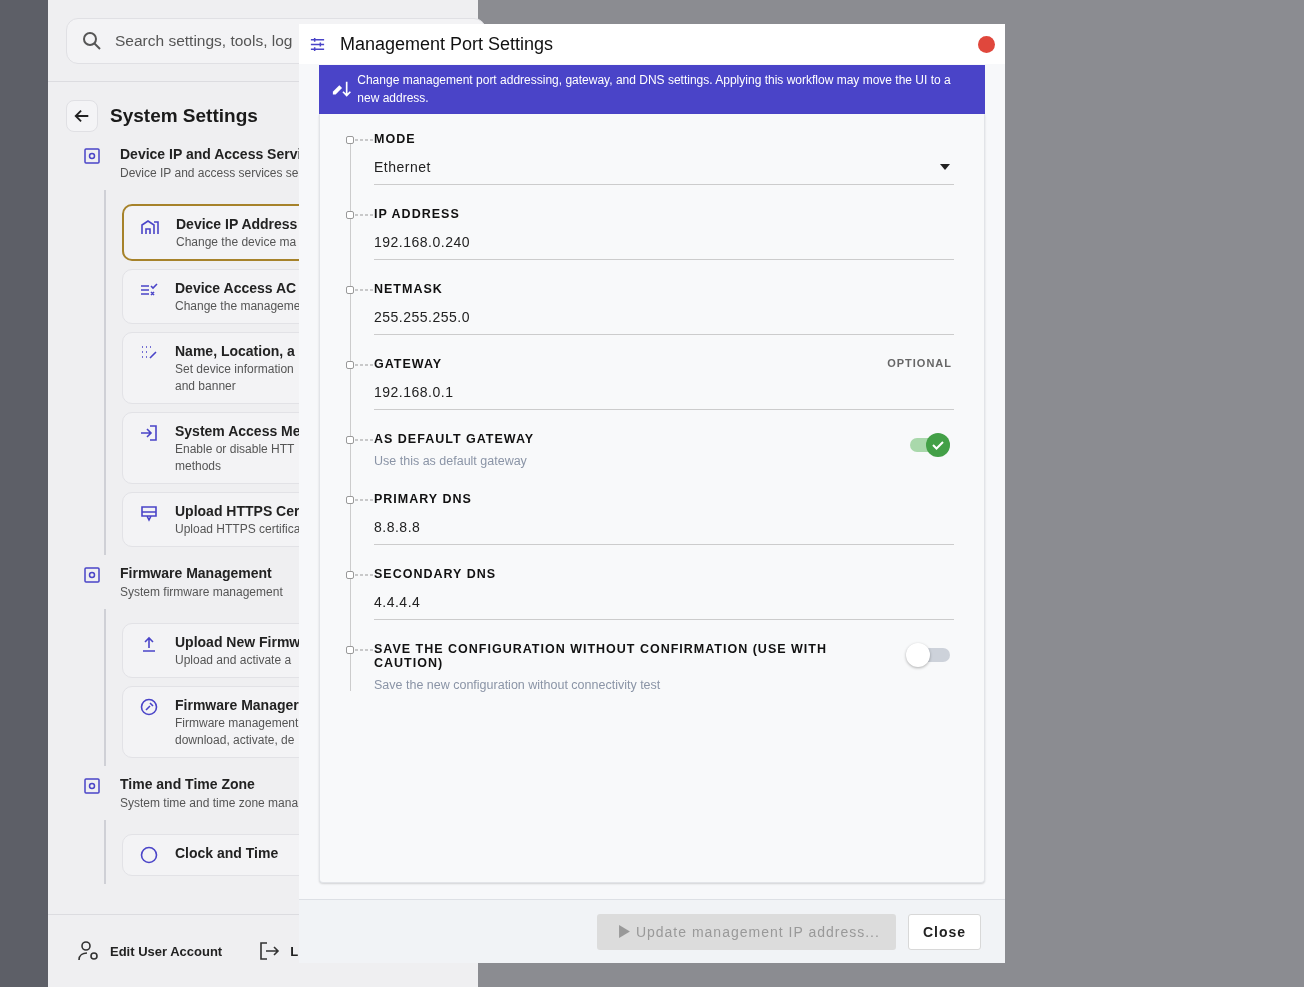 The image size is (1304, 987). Describe the element at coordinates (237, 242) in the screenshot. I see `card-description: Change the device ma` at that location.